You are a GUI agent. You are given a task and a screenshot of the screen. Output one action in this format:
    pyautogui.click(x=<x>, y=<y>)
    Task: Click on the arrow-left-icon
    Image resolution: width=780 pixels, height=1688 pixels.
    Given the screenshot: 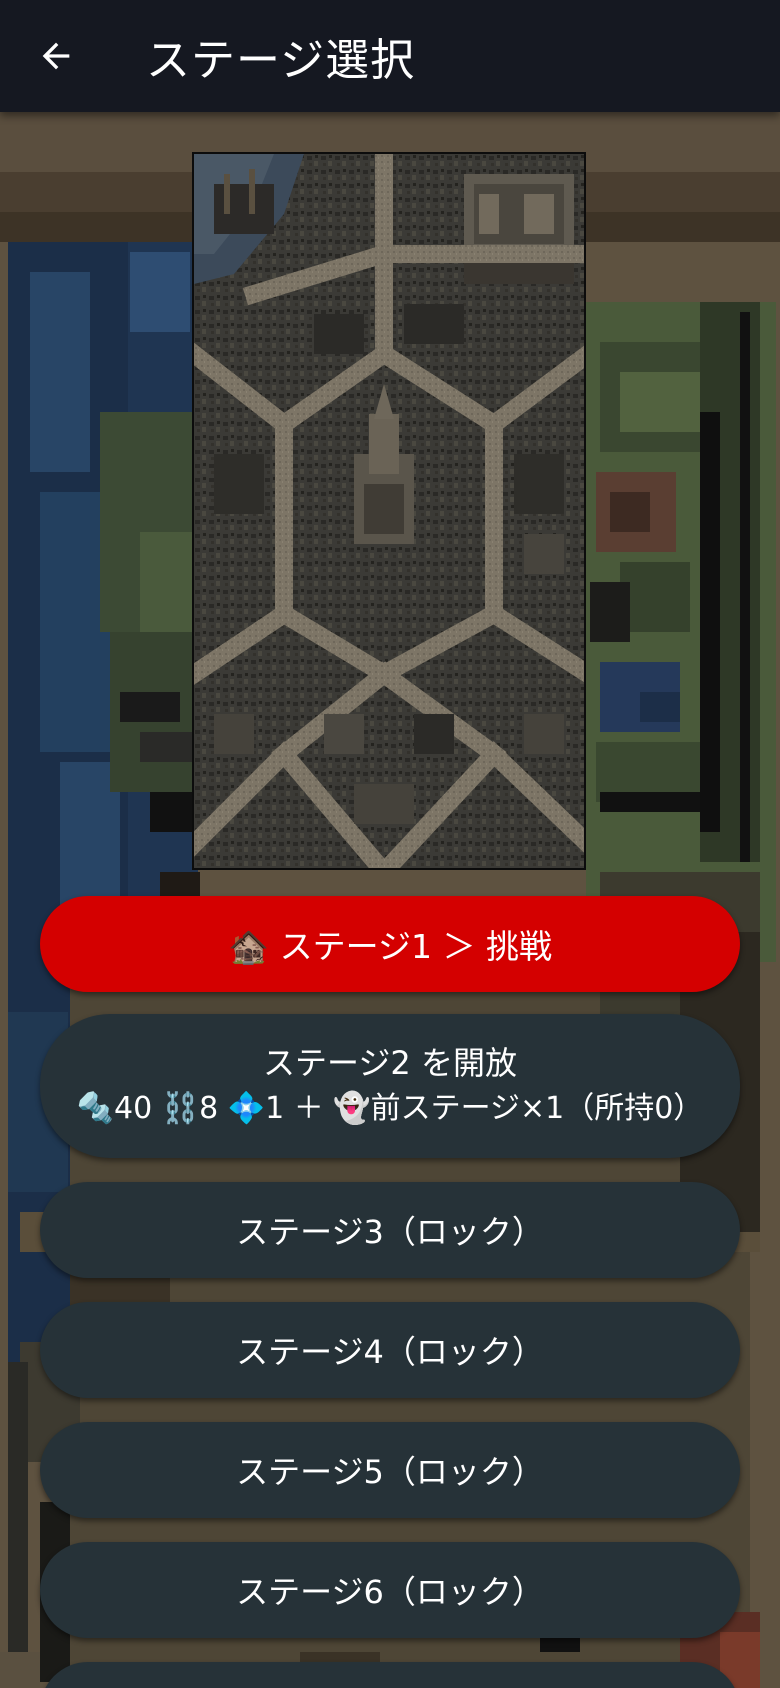 What is the action you would take?
    pyautogui.click(x=56, y=56)
    